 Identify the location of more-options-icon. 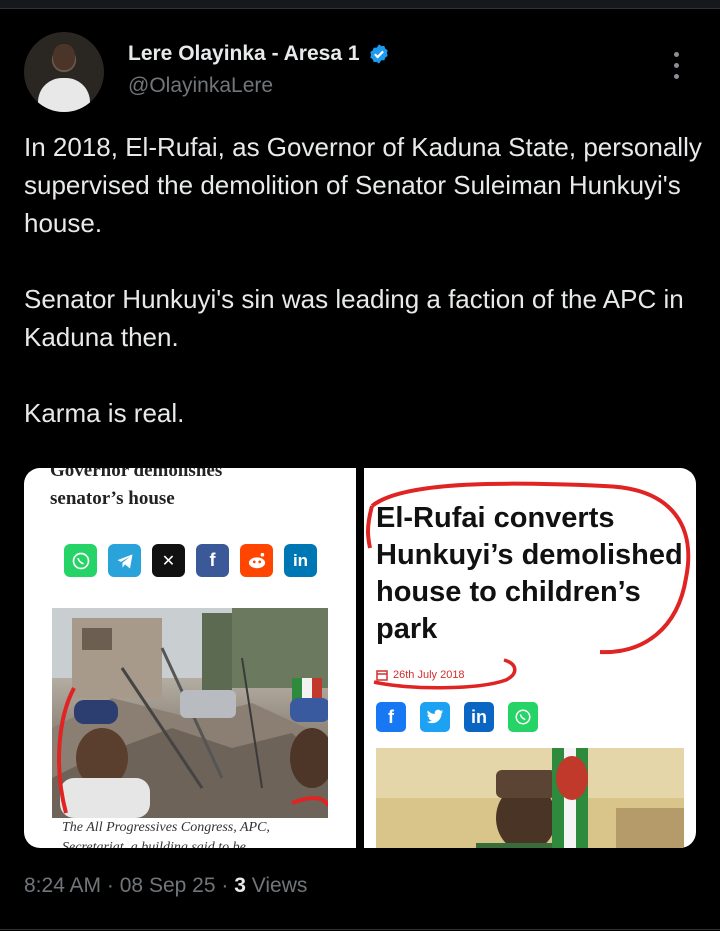
(677, 65).